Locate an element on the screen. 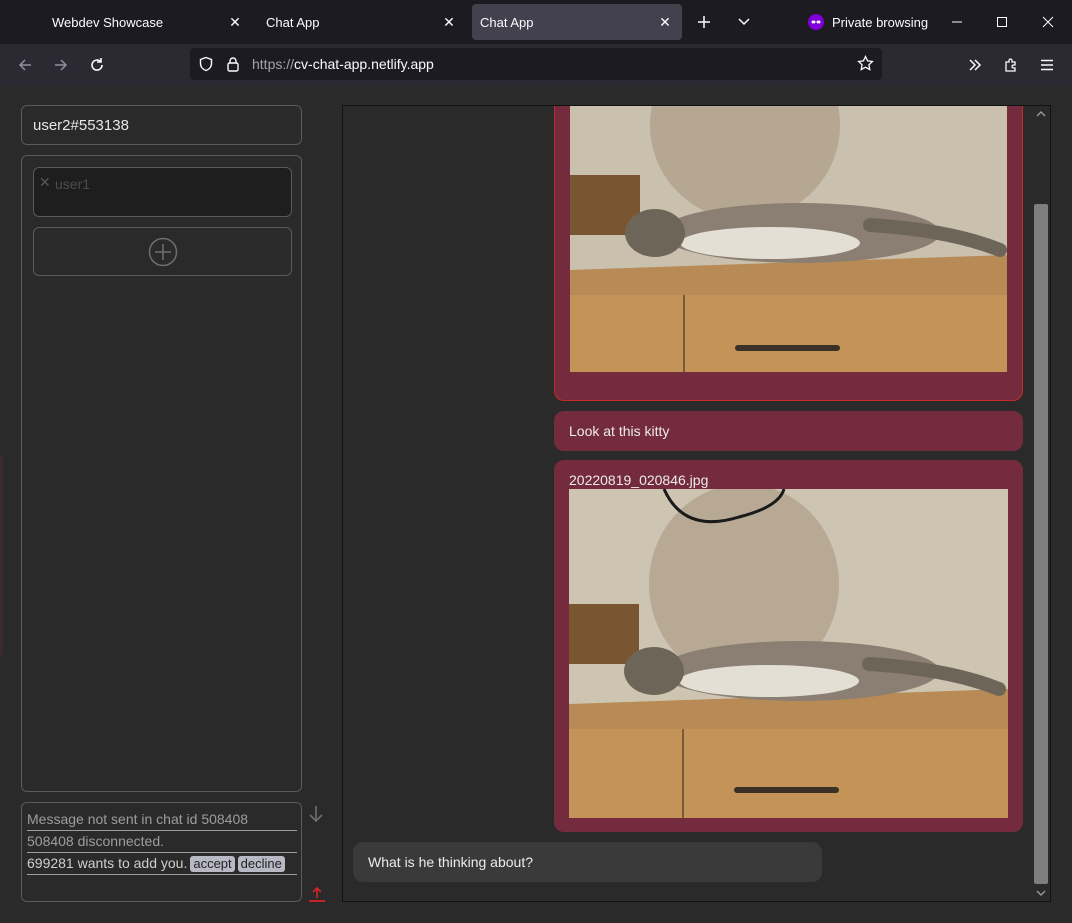 This screenshot has height=923, width=1072. back-icon is located at coordinates (24, 65).